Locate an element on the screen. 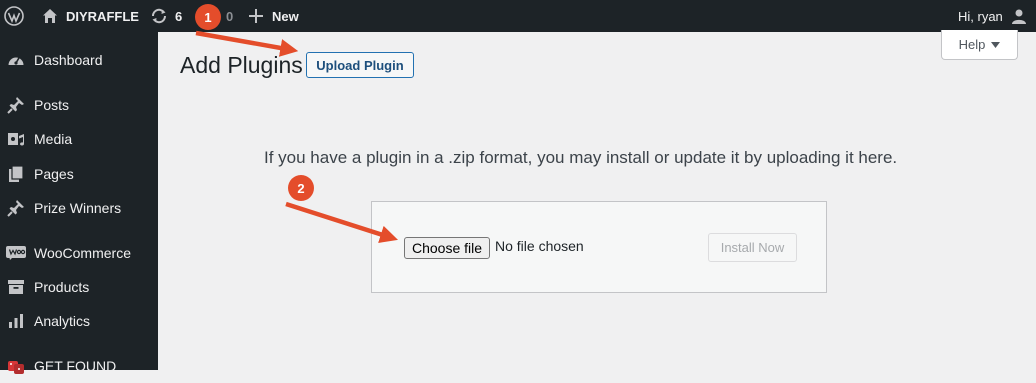  sidebar-item-woocommerce: WooCommerce is located at coordinates (79, 253).